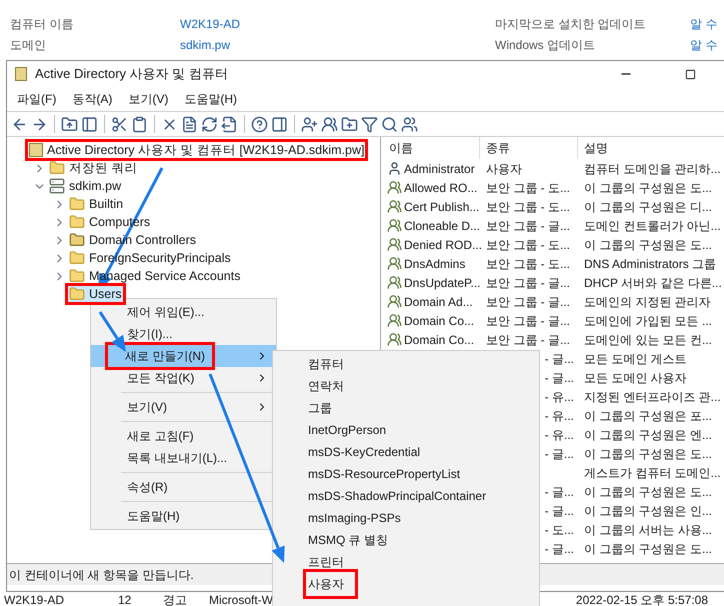 This screenshot has width=724, height=606. I want to click on list-cell-text: 사용자, so click(504, 169).